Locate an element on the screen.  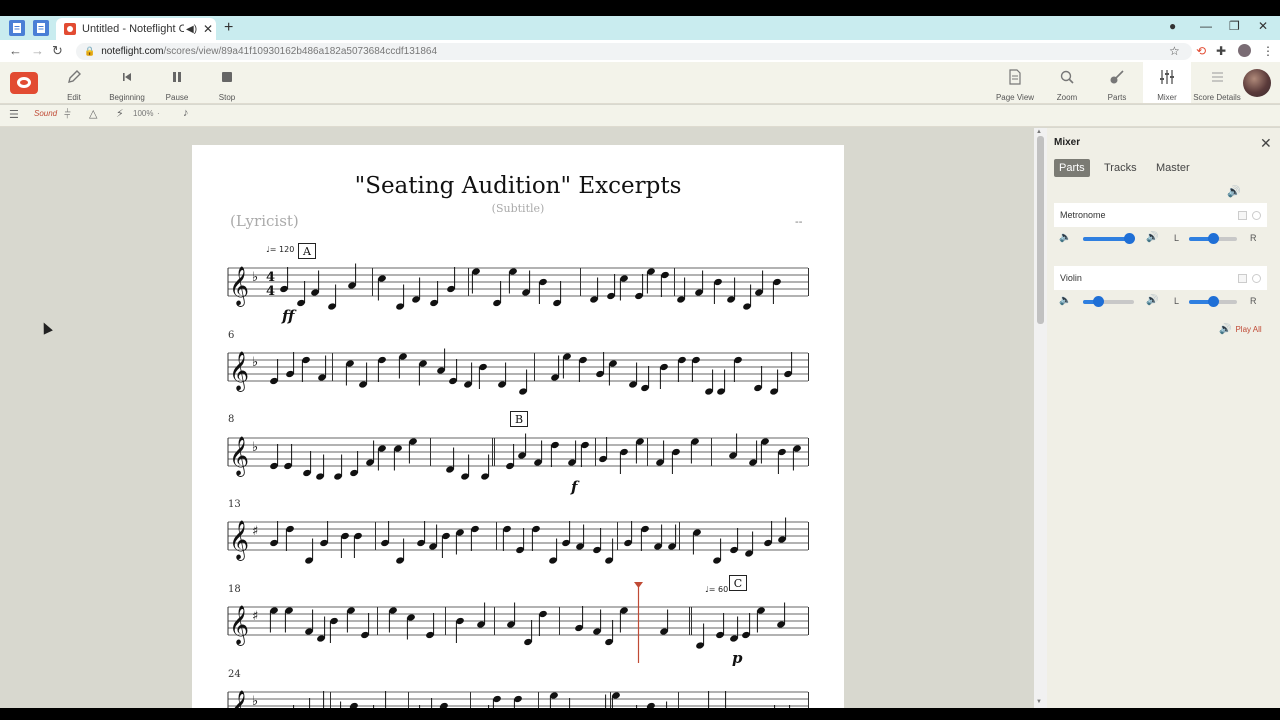
beginning-button: Beginning is located at coordinates (127, 85).